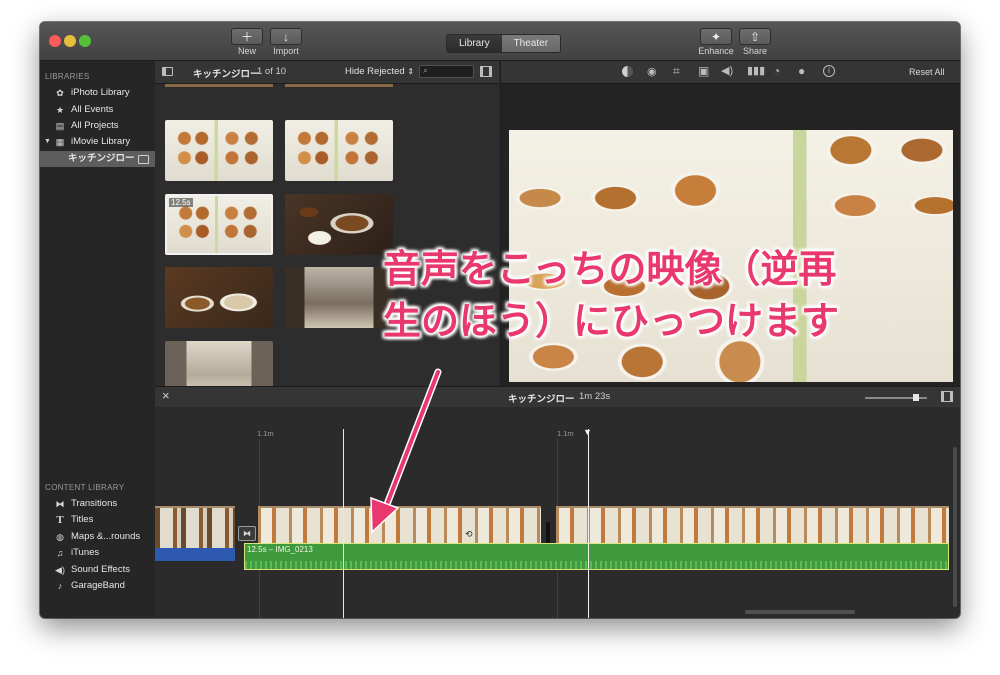 This screenshot has height=675, width=1000. I want to click on sidebar-item-iphoto-library: ✿ iPhoto Library, so click(97, 93).